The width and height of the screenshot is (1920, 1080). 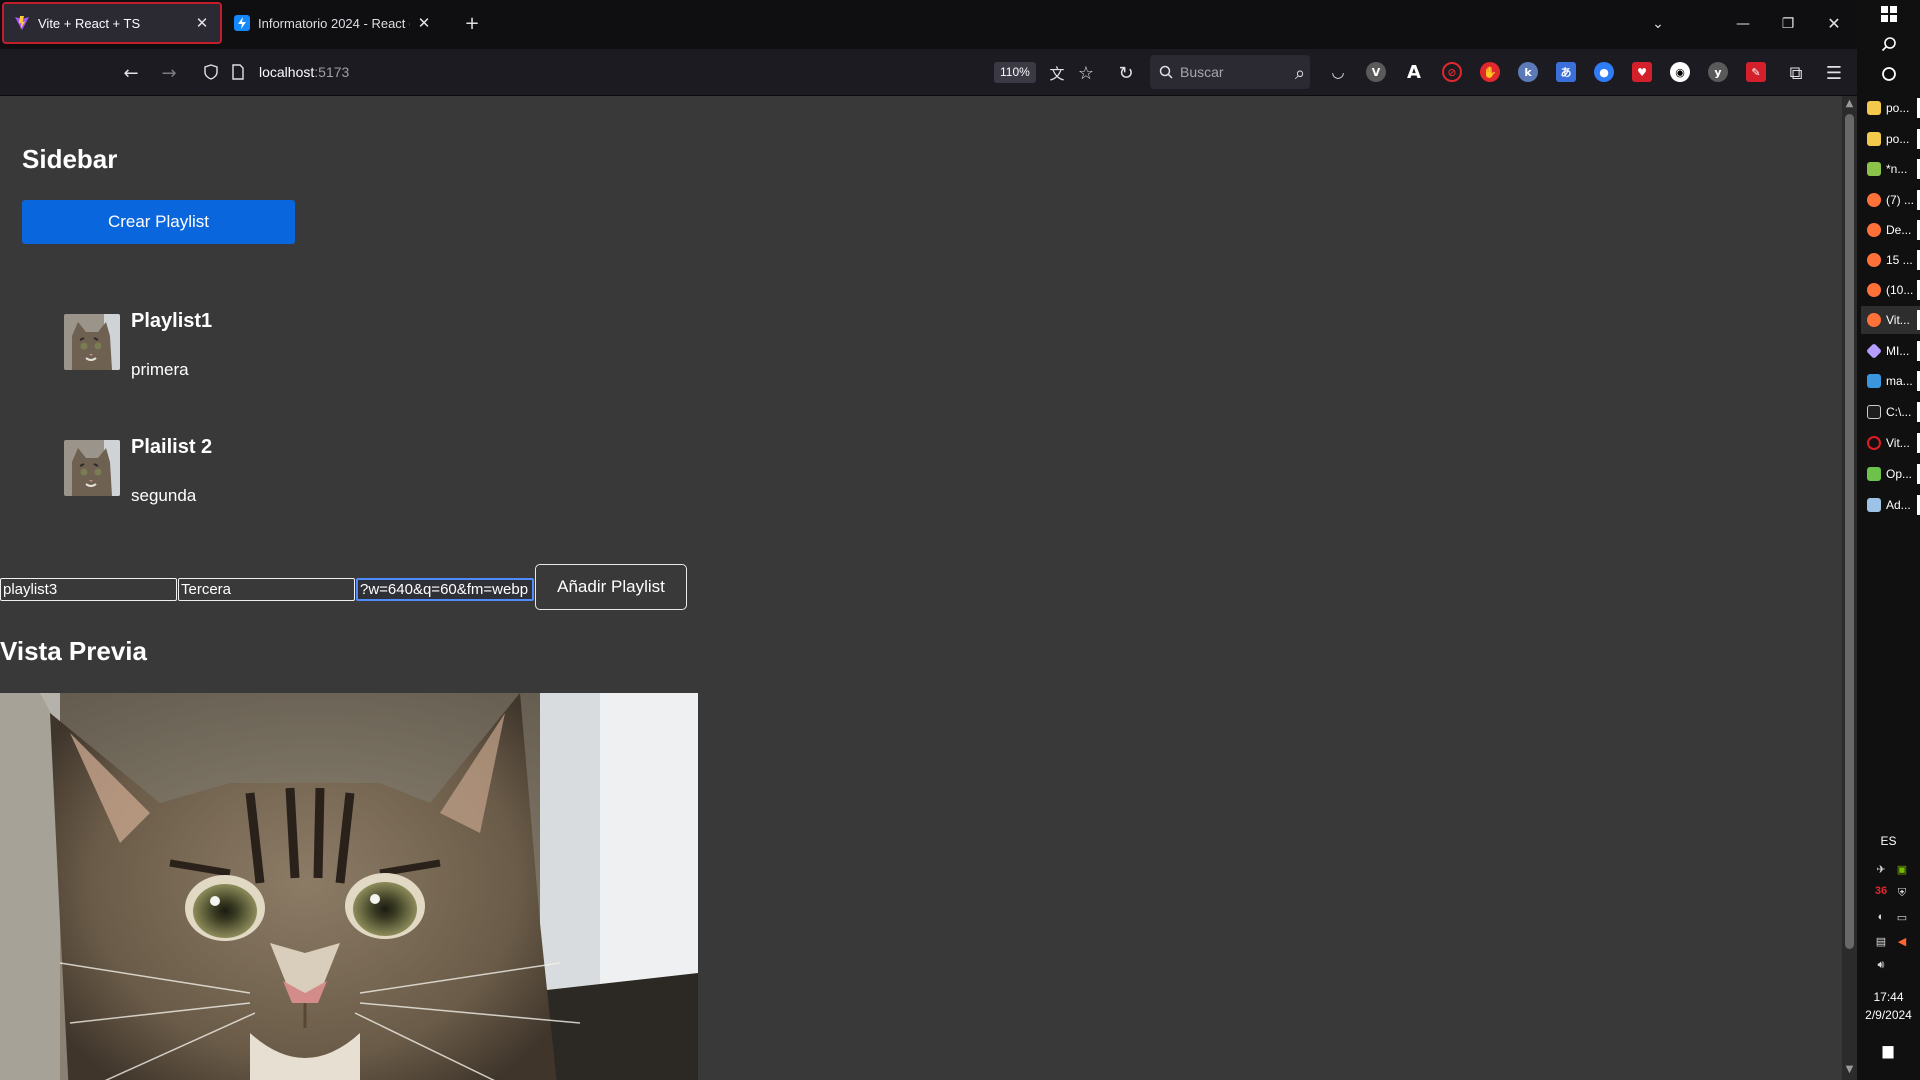 I want to click on extension-stop-icon: ✋, so click(x=1490, y=72).